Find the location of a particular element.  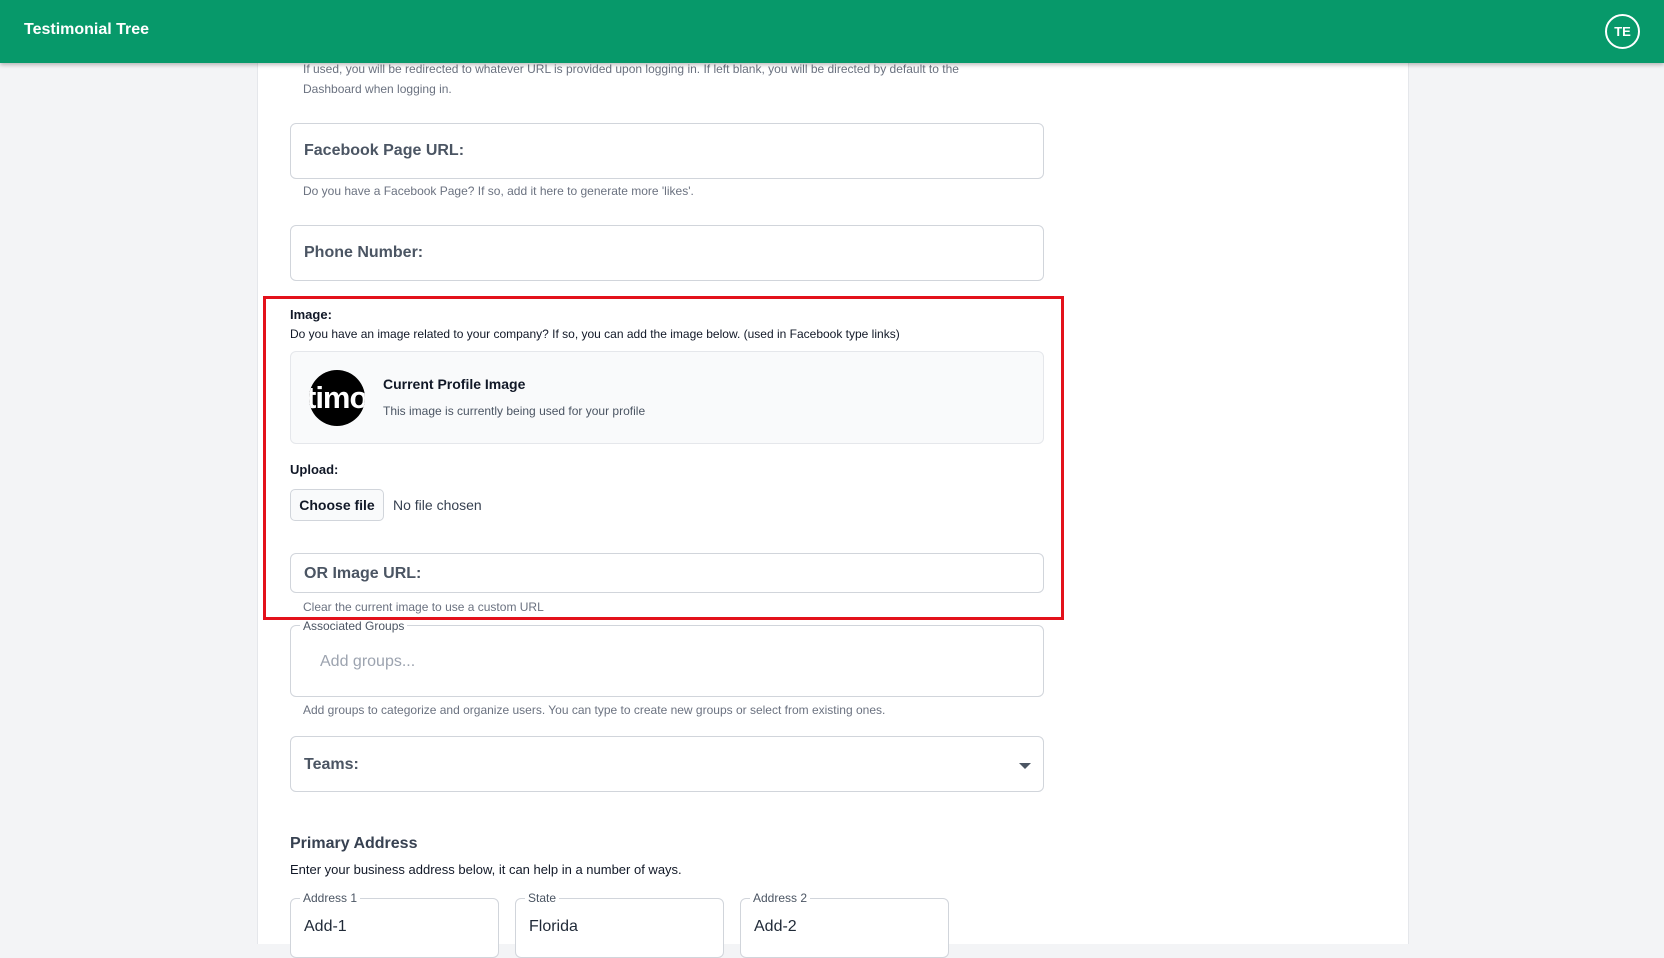

address-1-value: Add-1 is located at coordinates (325, 926).